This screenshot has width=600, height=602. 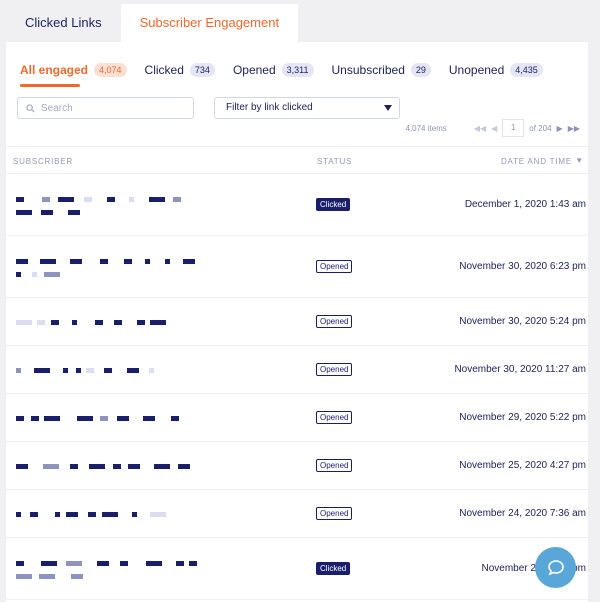 What do you see at coordinates (480, 128) in the screenshot?
I see `first-page-icon: ◀◀` at bounding box center [480, 128].